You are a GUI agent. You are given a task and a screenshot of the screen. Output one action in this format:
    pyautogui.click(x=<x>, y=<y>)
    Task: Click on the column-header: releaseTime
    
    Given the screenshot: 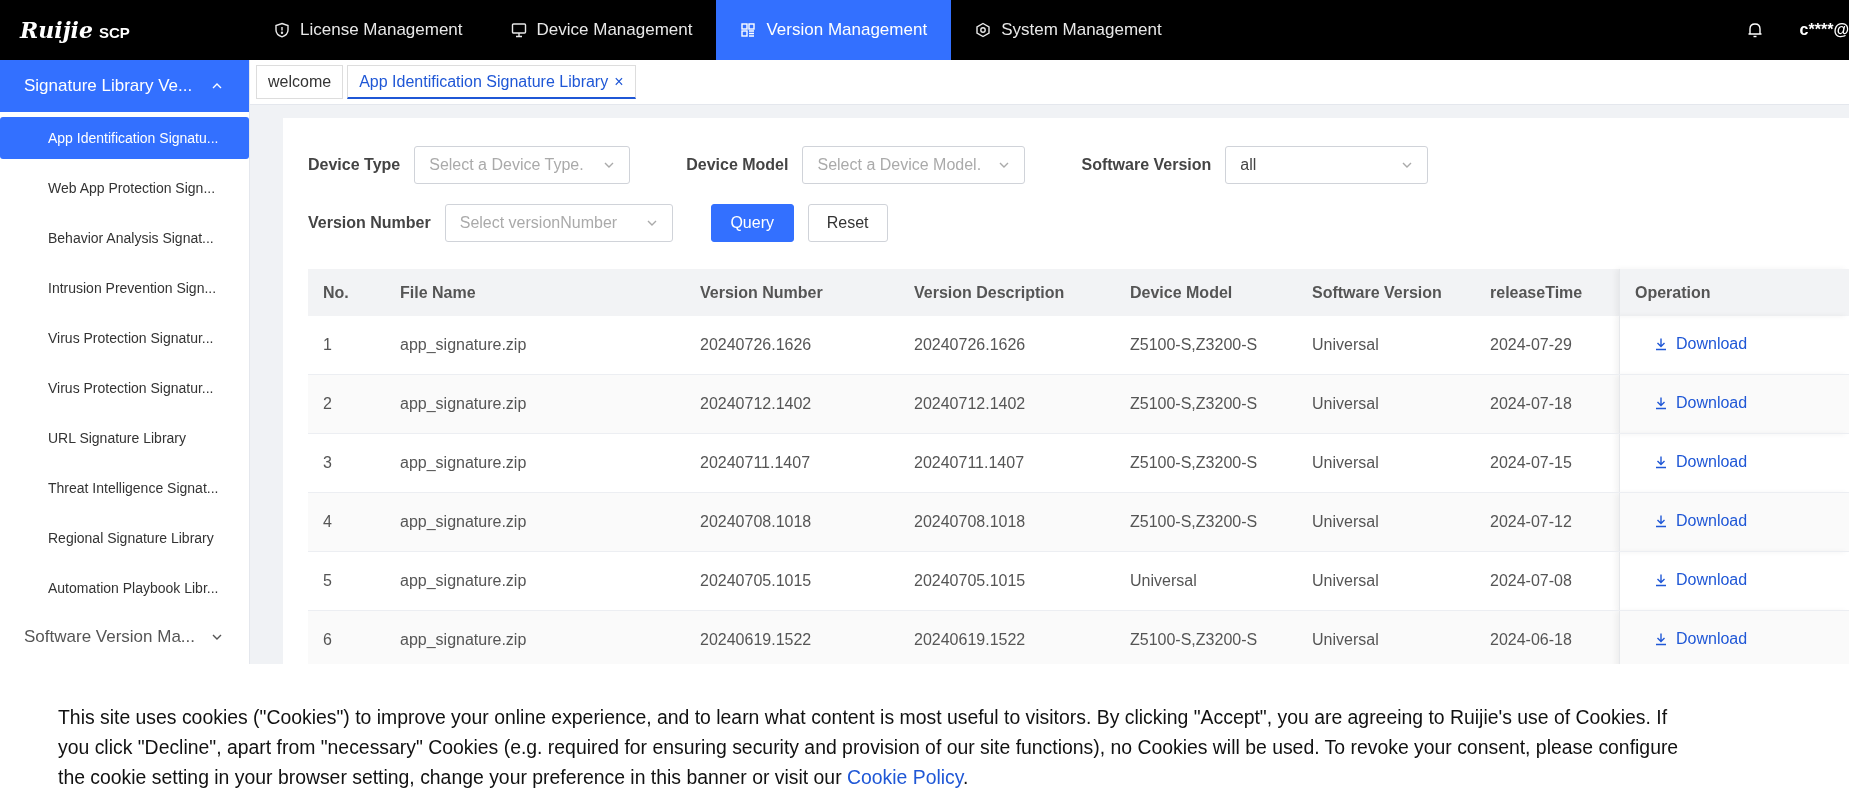 What is the action you would take?
    pyautogui.click(x=1547, y=292)
    